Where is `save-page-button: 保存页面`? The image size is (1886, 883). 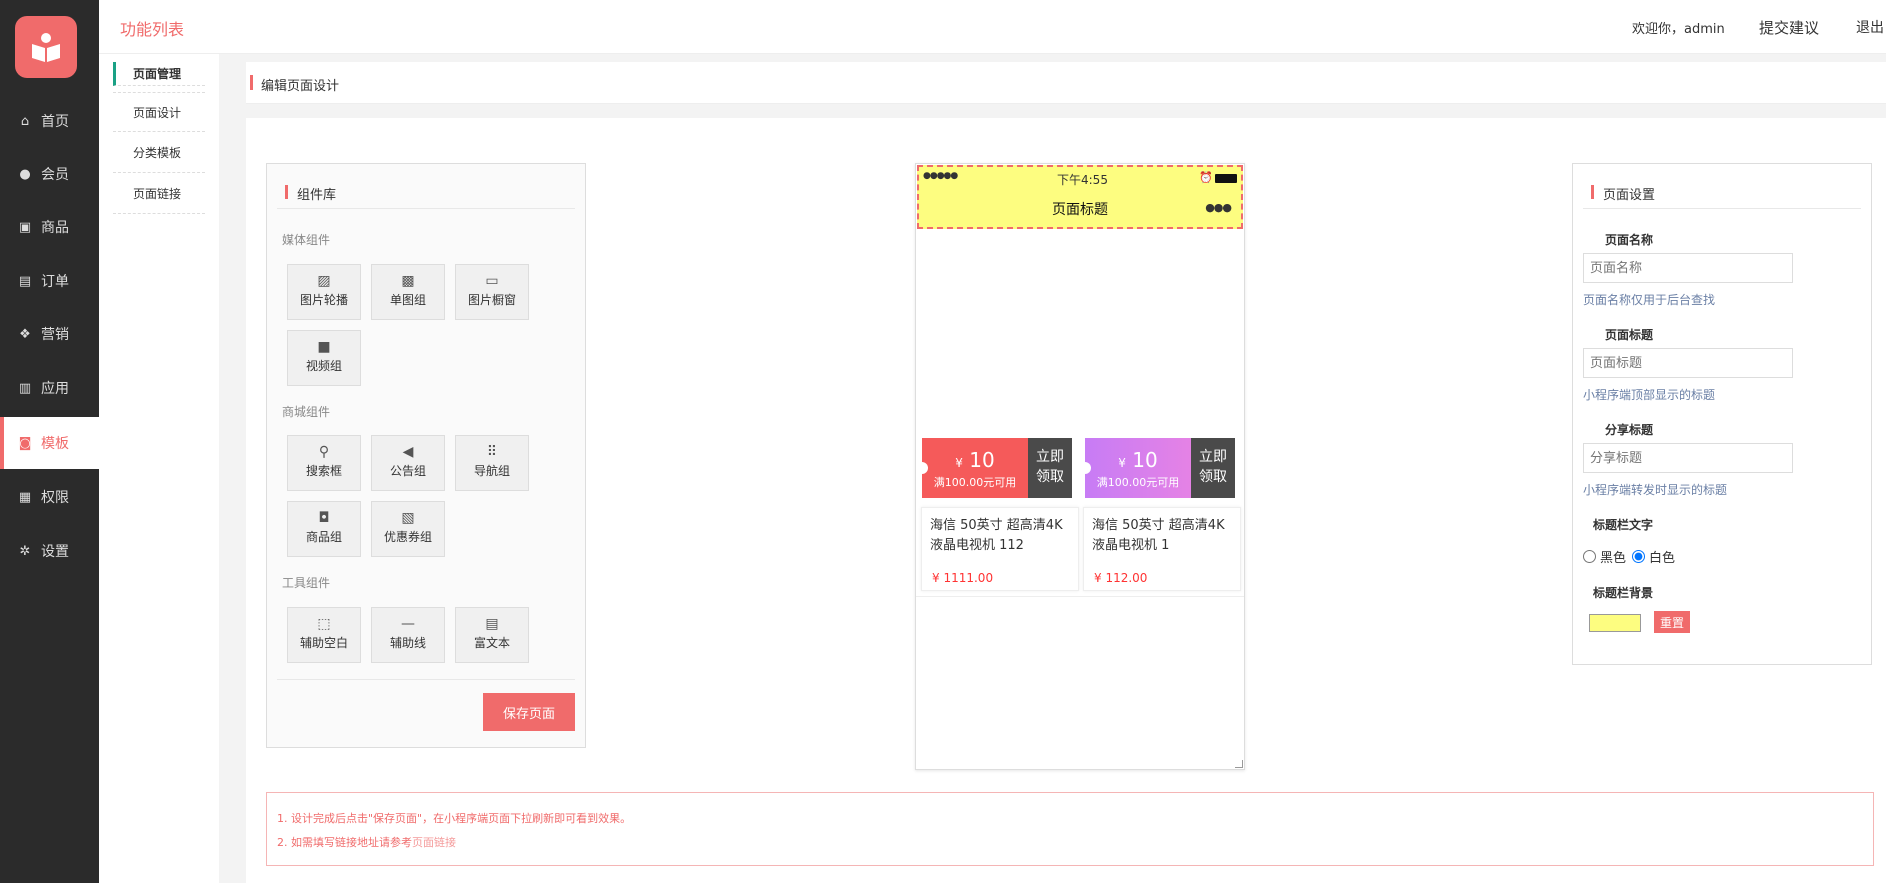 save-page-button: 保存页面 is located at coordinates (529, 712).